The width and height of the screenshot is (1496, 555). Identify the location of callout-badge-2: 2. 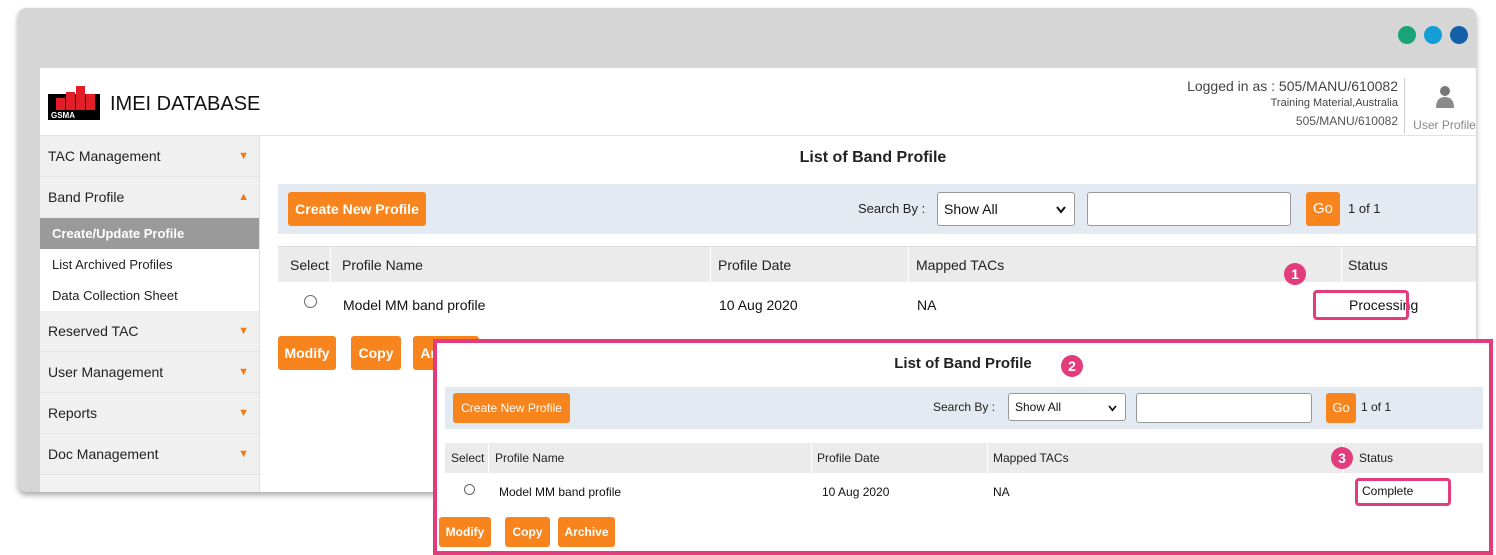
(1072, 366).